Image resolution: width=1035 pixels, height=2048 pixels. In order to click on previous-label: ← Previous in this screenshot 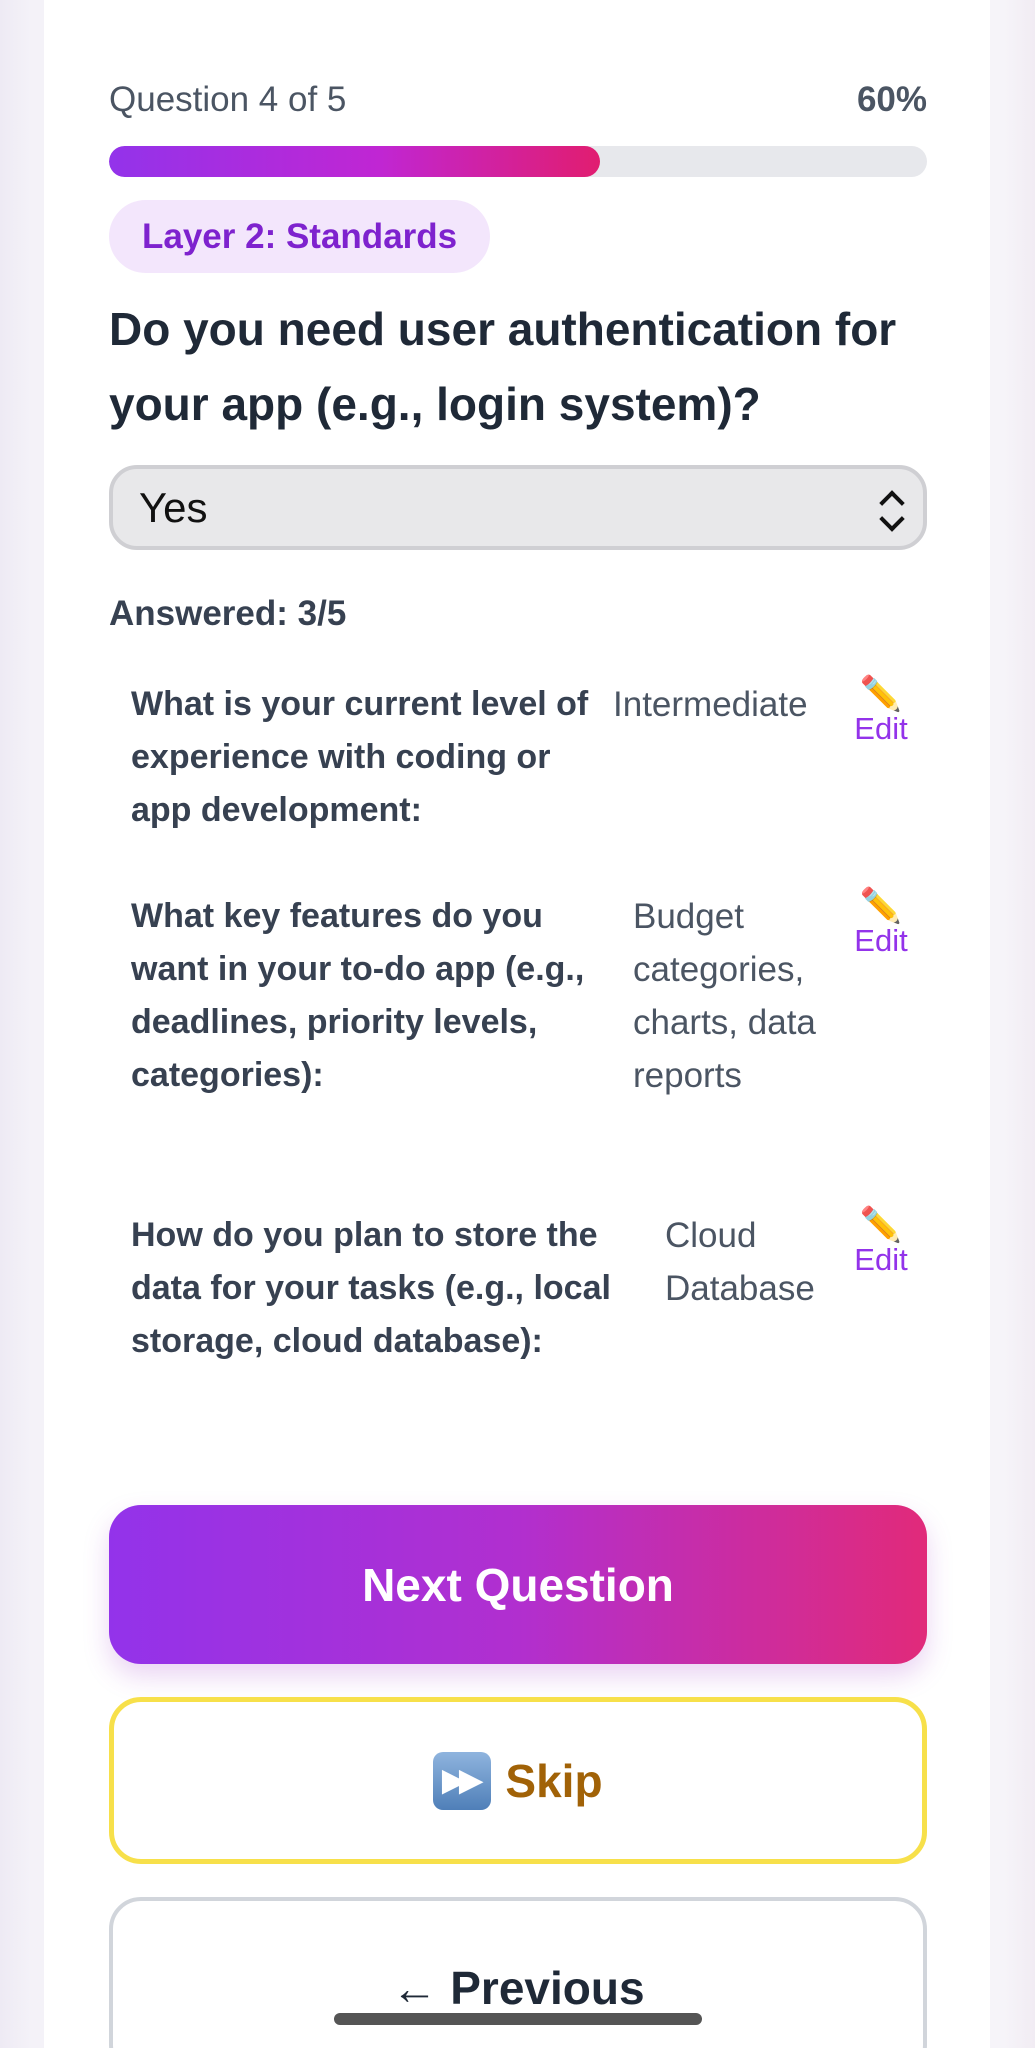, I will do `click(518, 1988)`.